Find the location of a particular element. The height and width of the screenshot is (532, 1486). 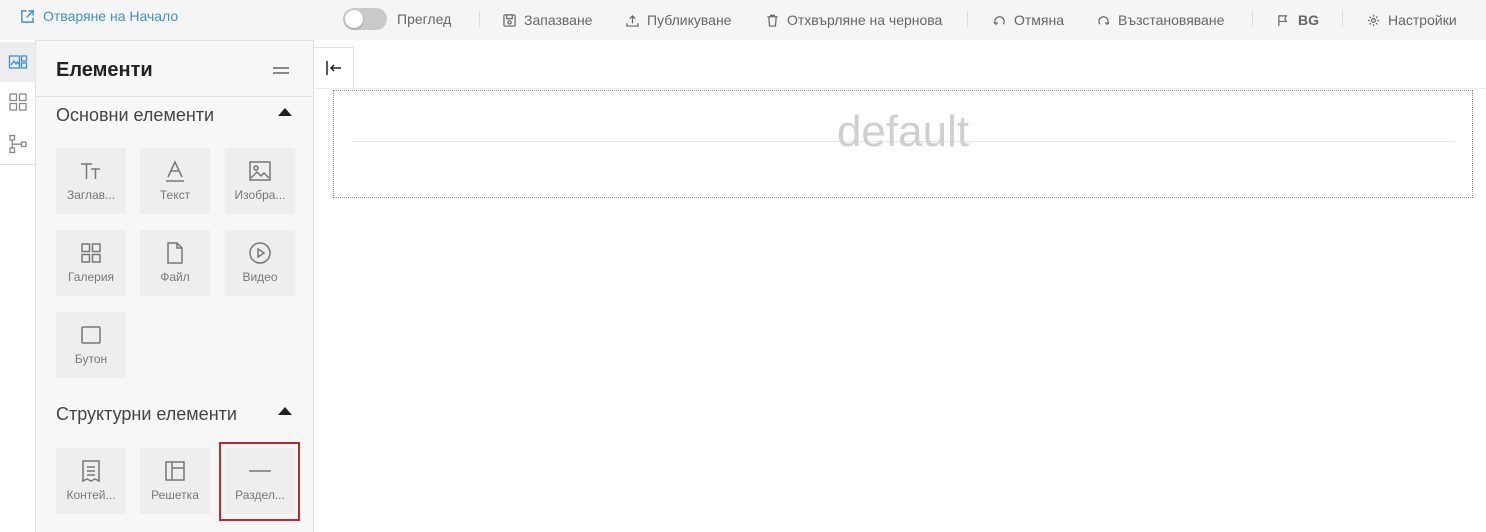

undo-label: Отмяна is located at coordinates (1039, 20).